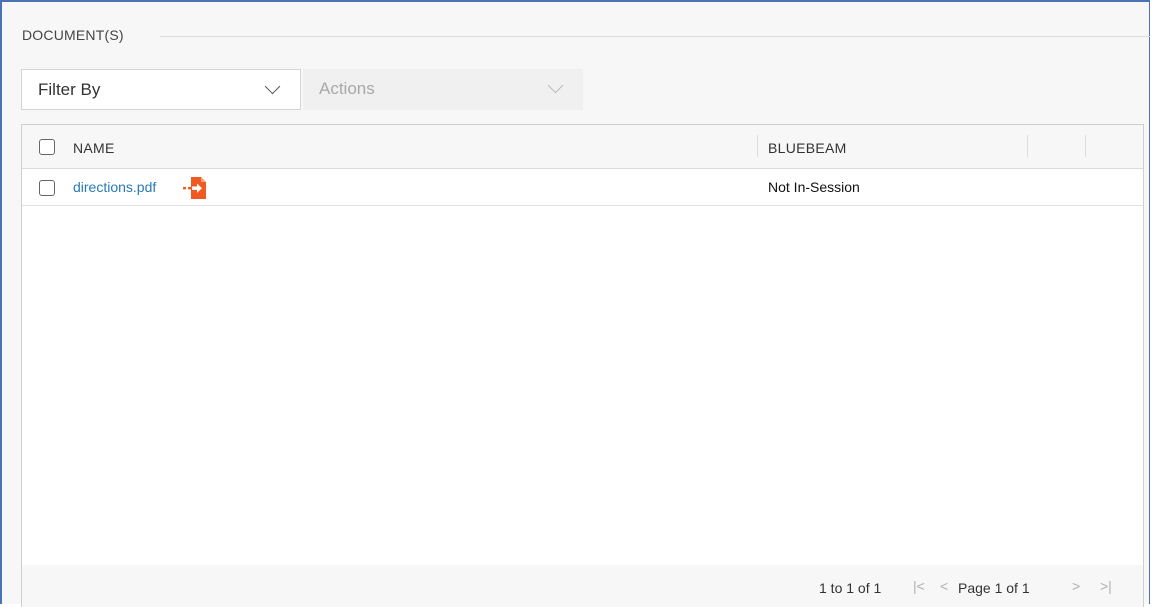 This screenshot has width=1152, height=607. I want to click on next-page-icon: >, so click(1076, 586).